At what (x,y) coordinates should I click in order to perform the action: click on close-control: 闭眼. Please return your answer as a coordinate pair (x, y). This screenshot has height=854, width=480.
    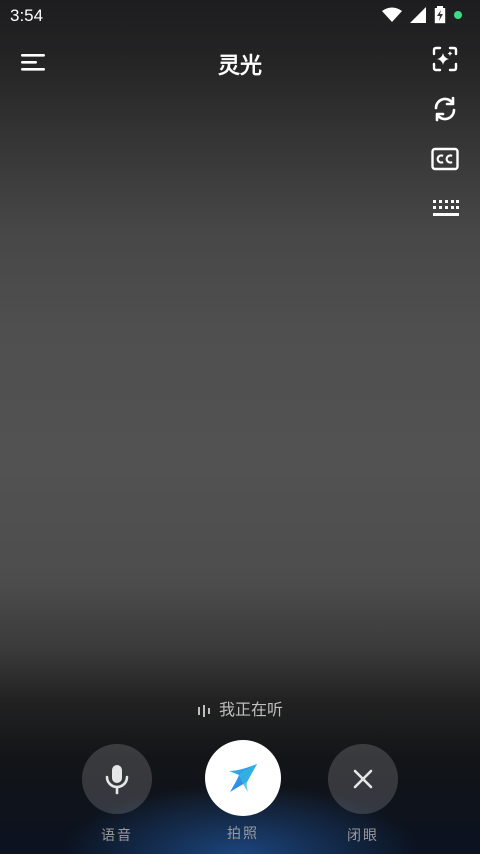
    Looking at the image, I should click on (363, 794).